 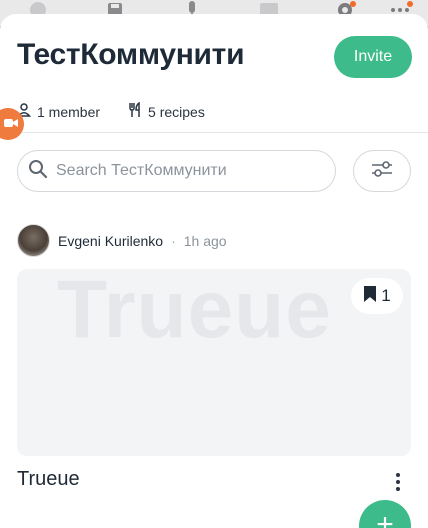 I want to click on post-author-row: Evgeni Kurilenko · 1h ago, so click(x=122, y=240).